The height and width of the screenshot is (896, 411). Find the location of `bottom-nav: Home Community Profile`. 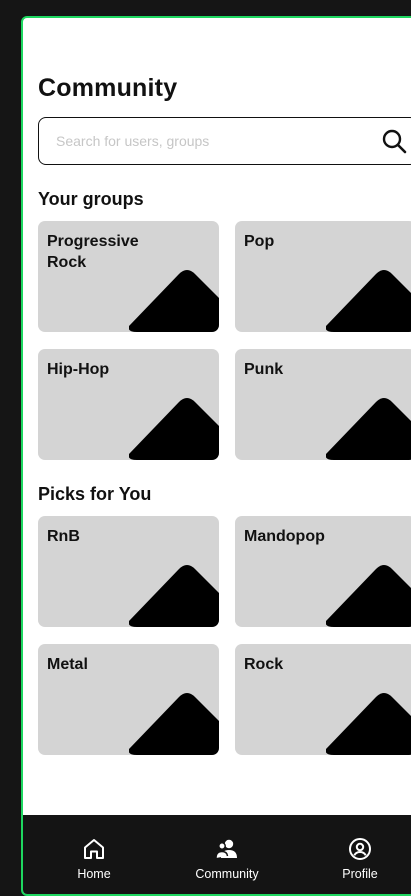

bottom-nav: Home Community Profile is located at coordinates (217, 854).